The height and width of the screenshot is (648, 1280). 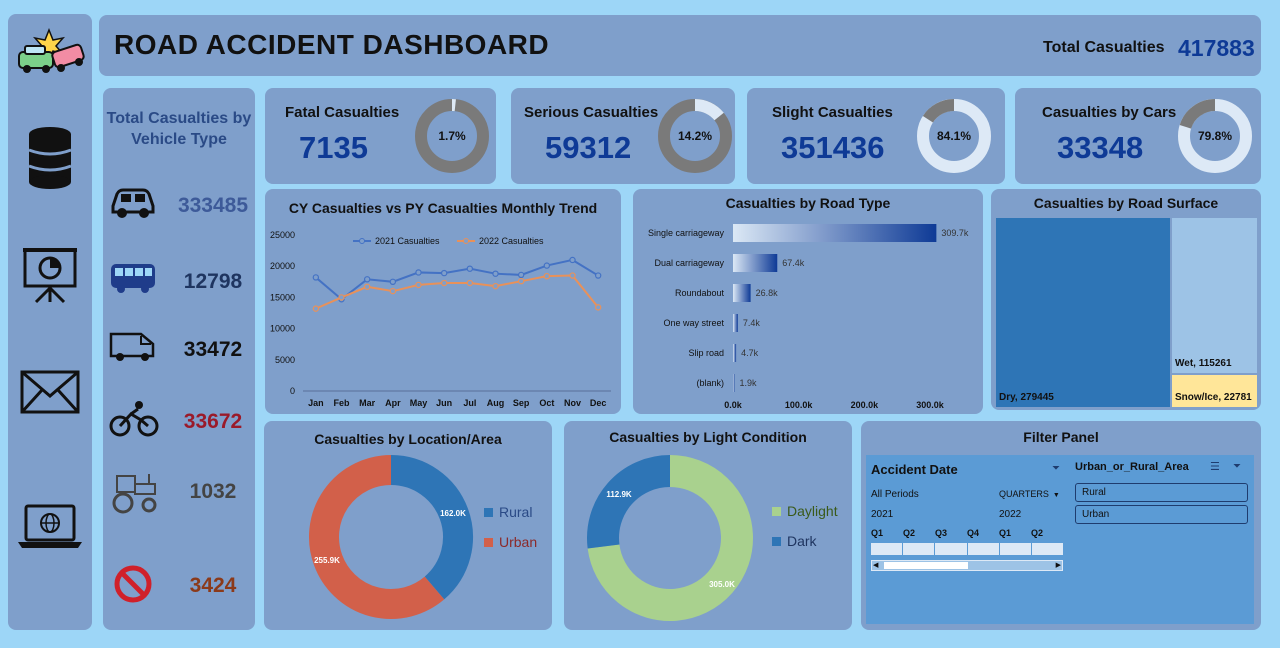 What do you see at coordinates (179, 424) in the screenshot?
I see `vehicle-row-bicycle: 33672` at bounding box center [179, 424].